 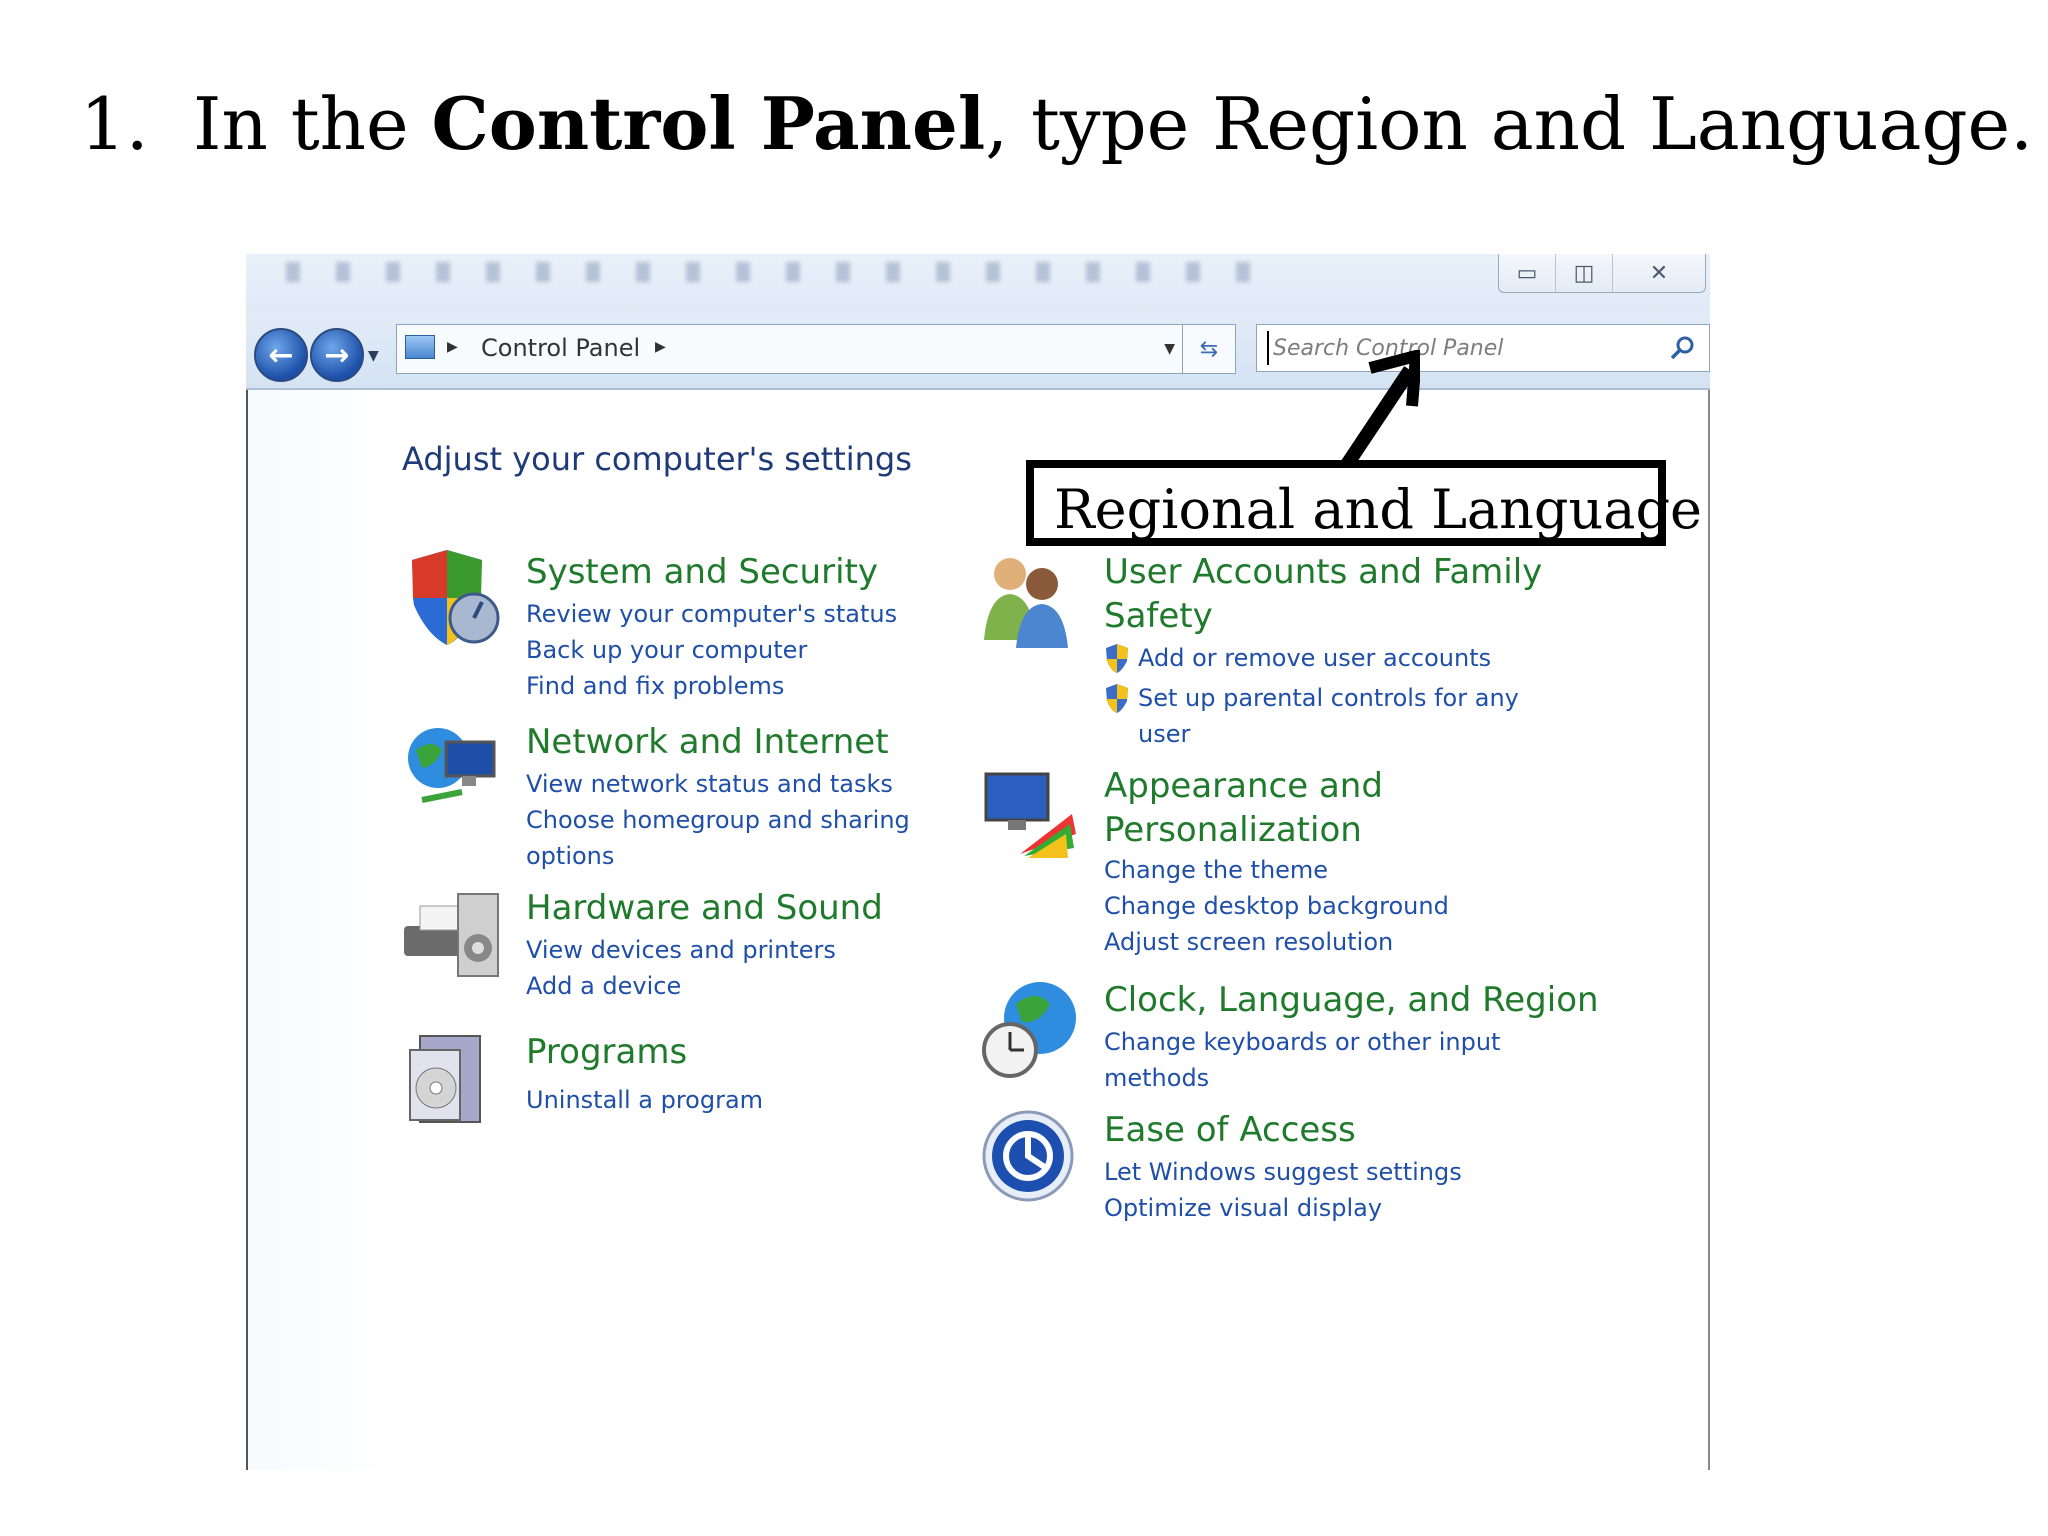 I want to click on link-change-keyboards-cont: methods, so click(x=1302, y=1078).